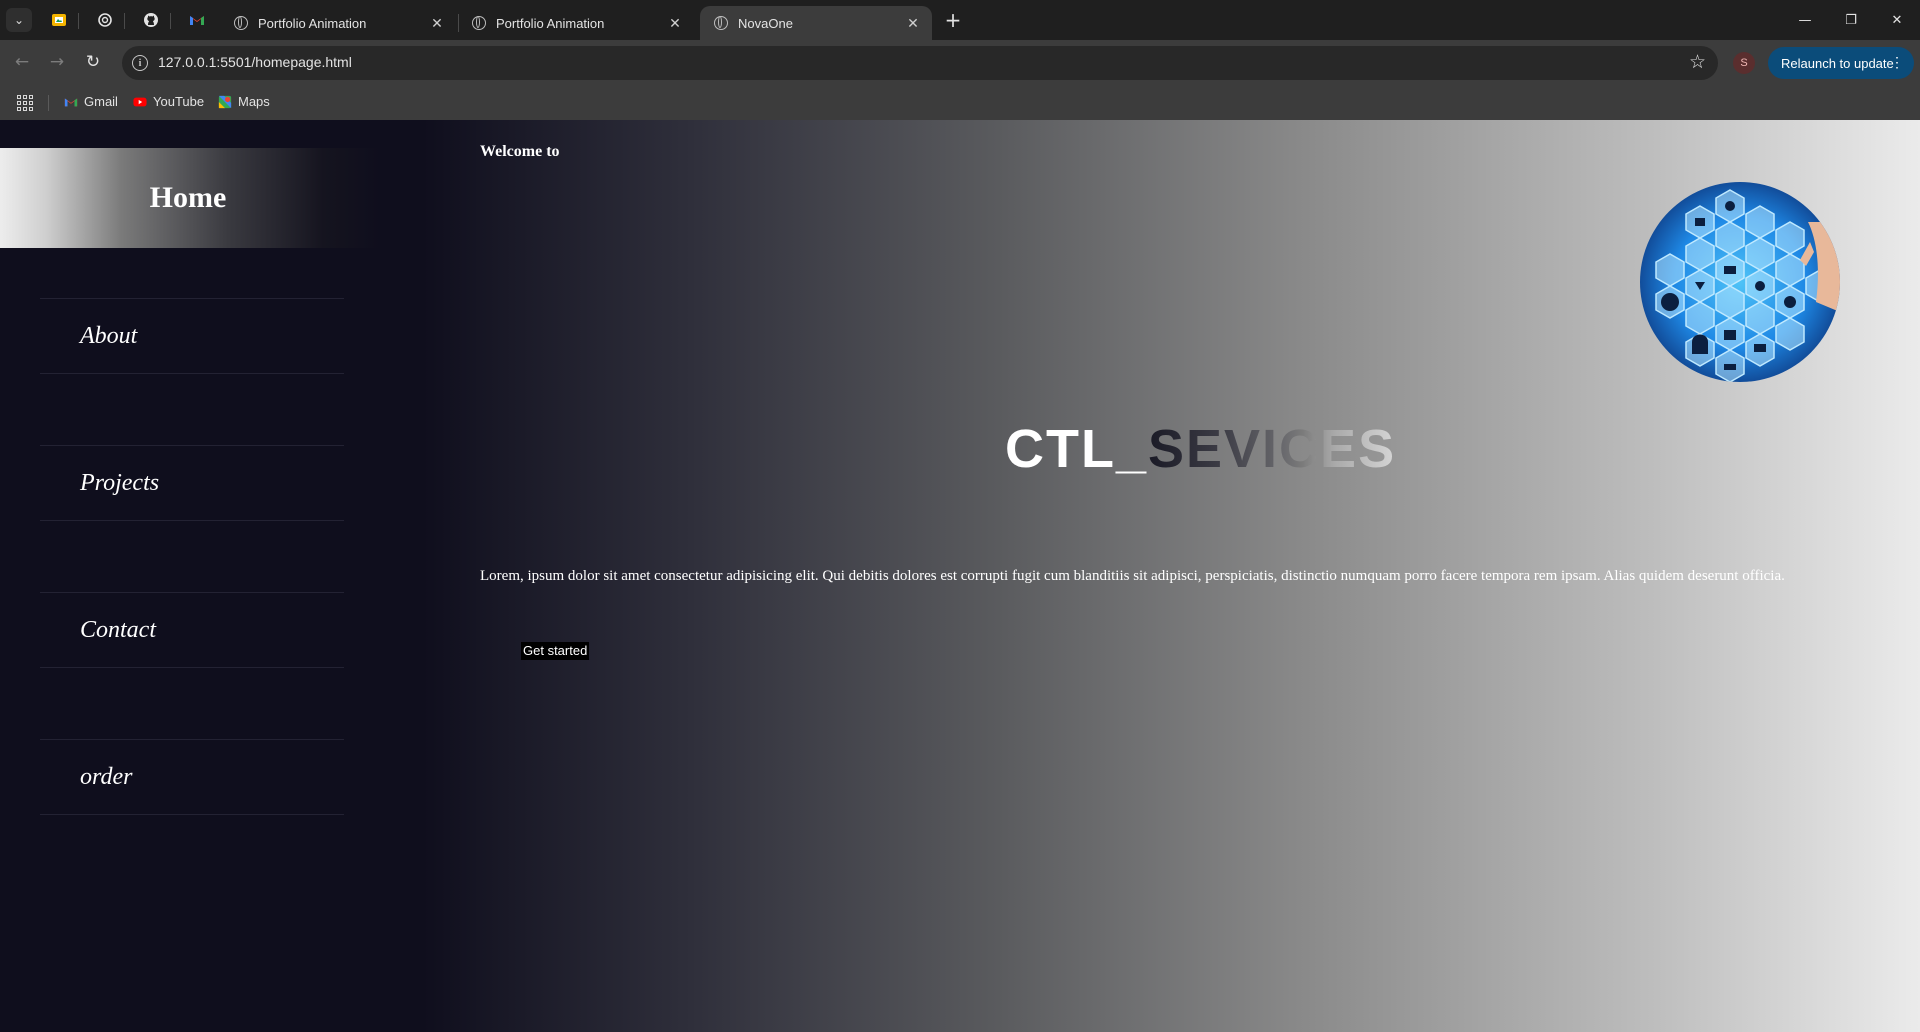 The width and height of the screenshot is (1920, 1032). What do you see at coordinates (1272, 449) in the screenshot?
I see `hero-title-part2: SEVICES` at bounding box center [1272, 449].